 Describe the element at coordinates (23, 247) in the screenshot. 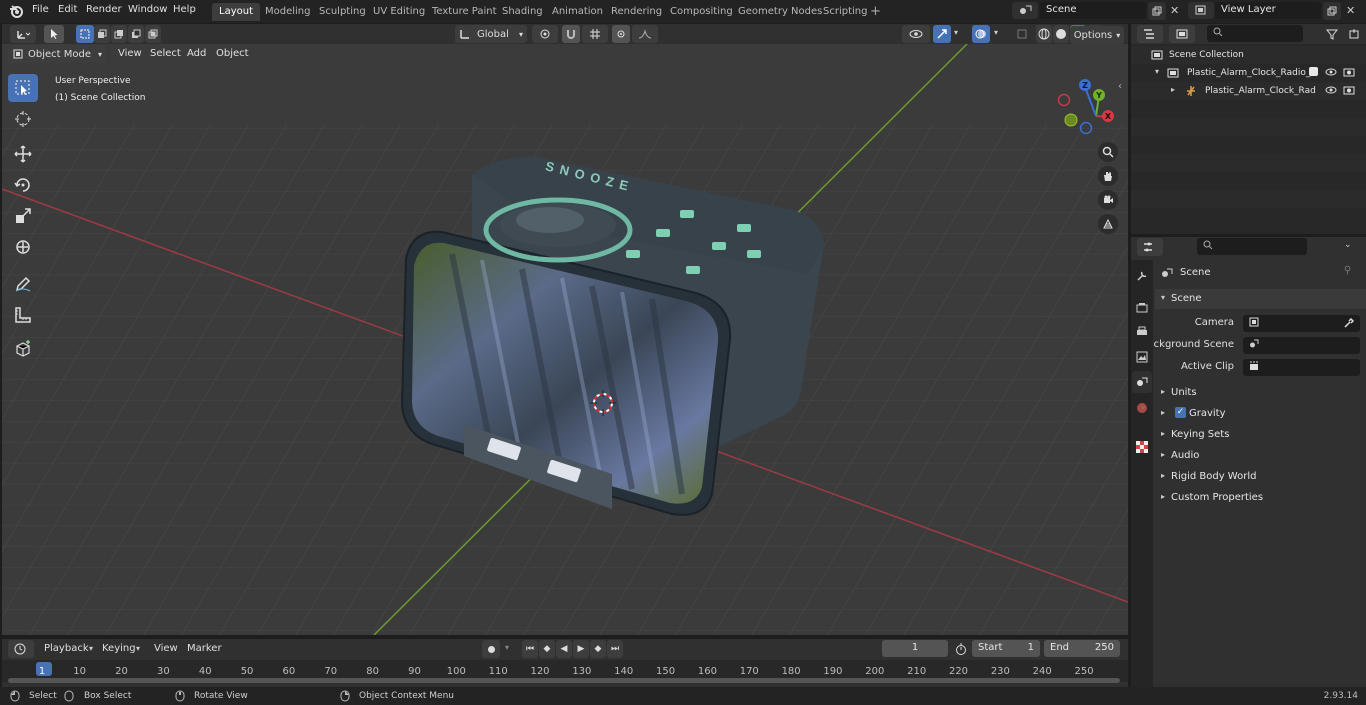

I see `tool-transform` at that location.